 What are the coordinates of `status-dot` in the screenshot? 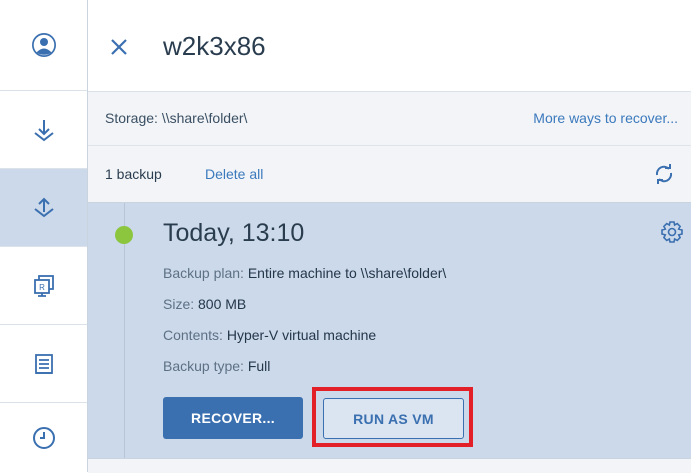 It's located at (124, 235).